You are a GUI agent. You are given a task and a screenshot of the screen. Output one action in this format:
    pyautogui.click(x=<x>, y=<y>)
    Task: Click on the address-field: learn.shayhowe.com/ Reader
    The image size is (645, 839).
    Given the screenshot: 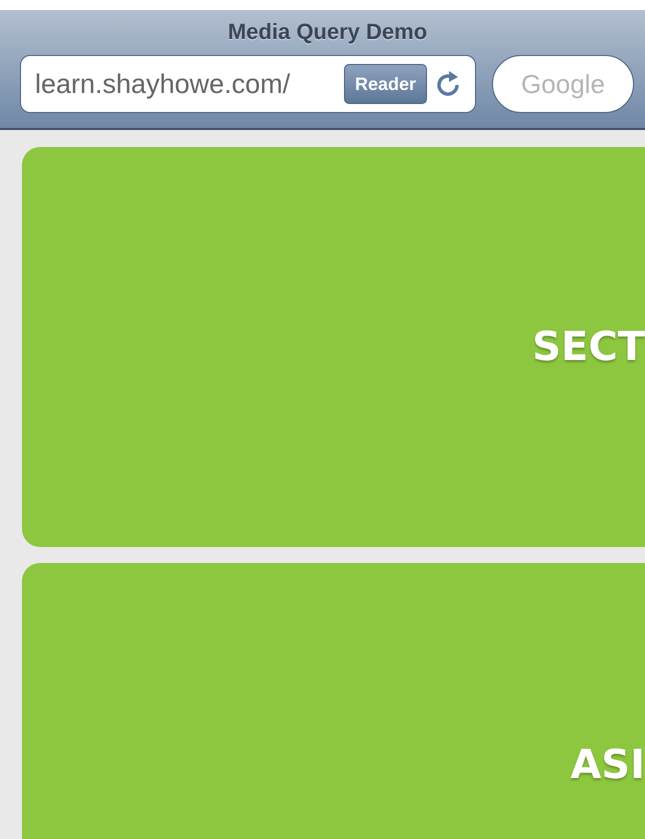 What is the action you would take?
    pyautogui.click(x=248, y=84)
    